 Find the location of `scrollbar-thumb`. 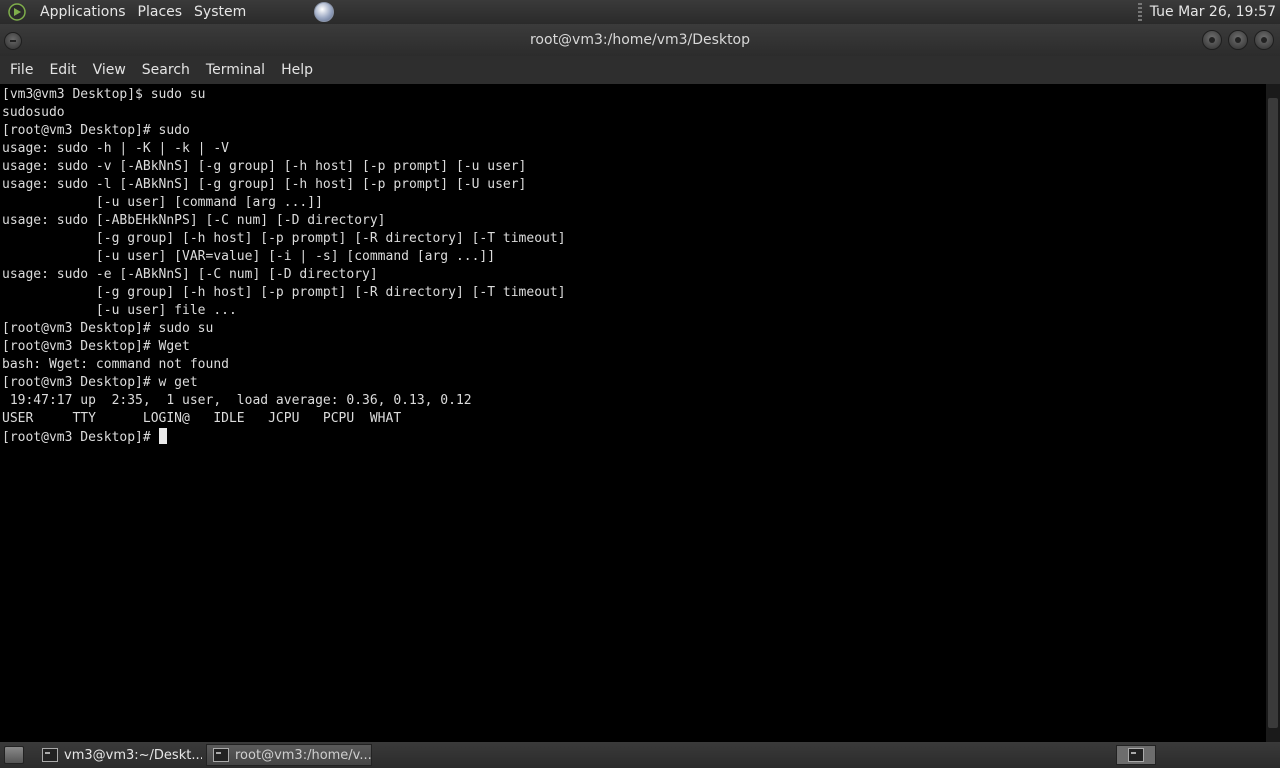

scrollbar-thumb is located at coordinates (1273, 413).